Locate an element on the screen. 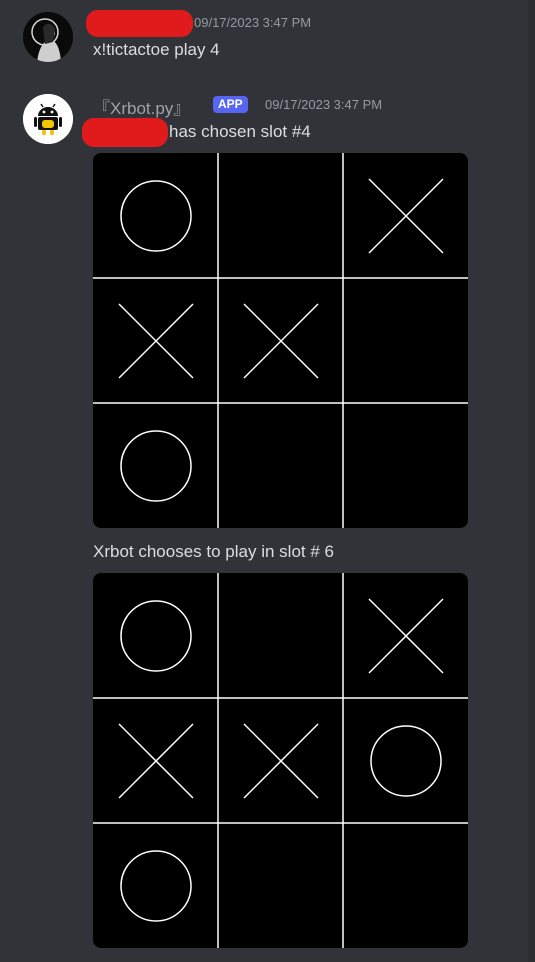  bot-move-text: Xrbot chooses to play in slot # 6 is located at coordinates (213, 551).